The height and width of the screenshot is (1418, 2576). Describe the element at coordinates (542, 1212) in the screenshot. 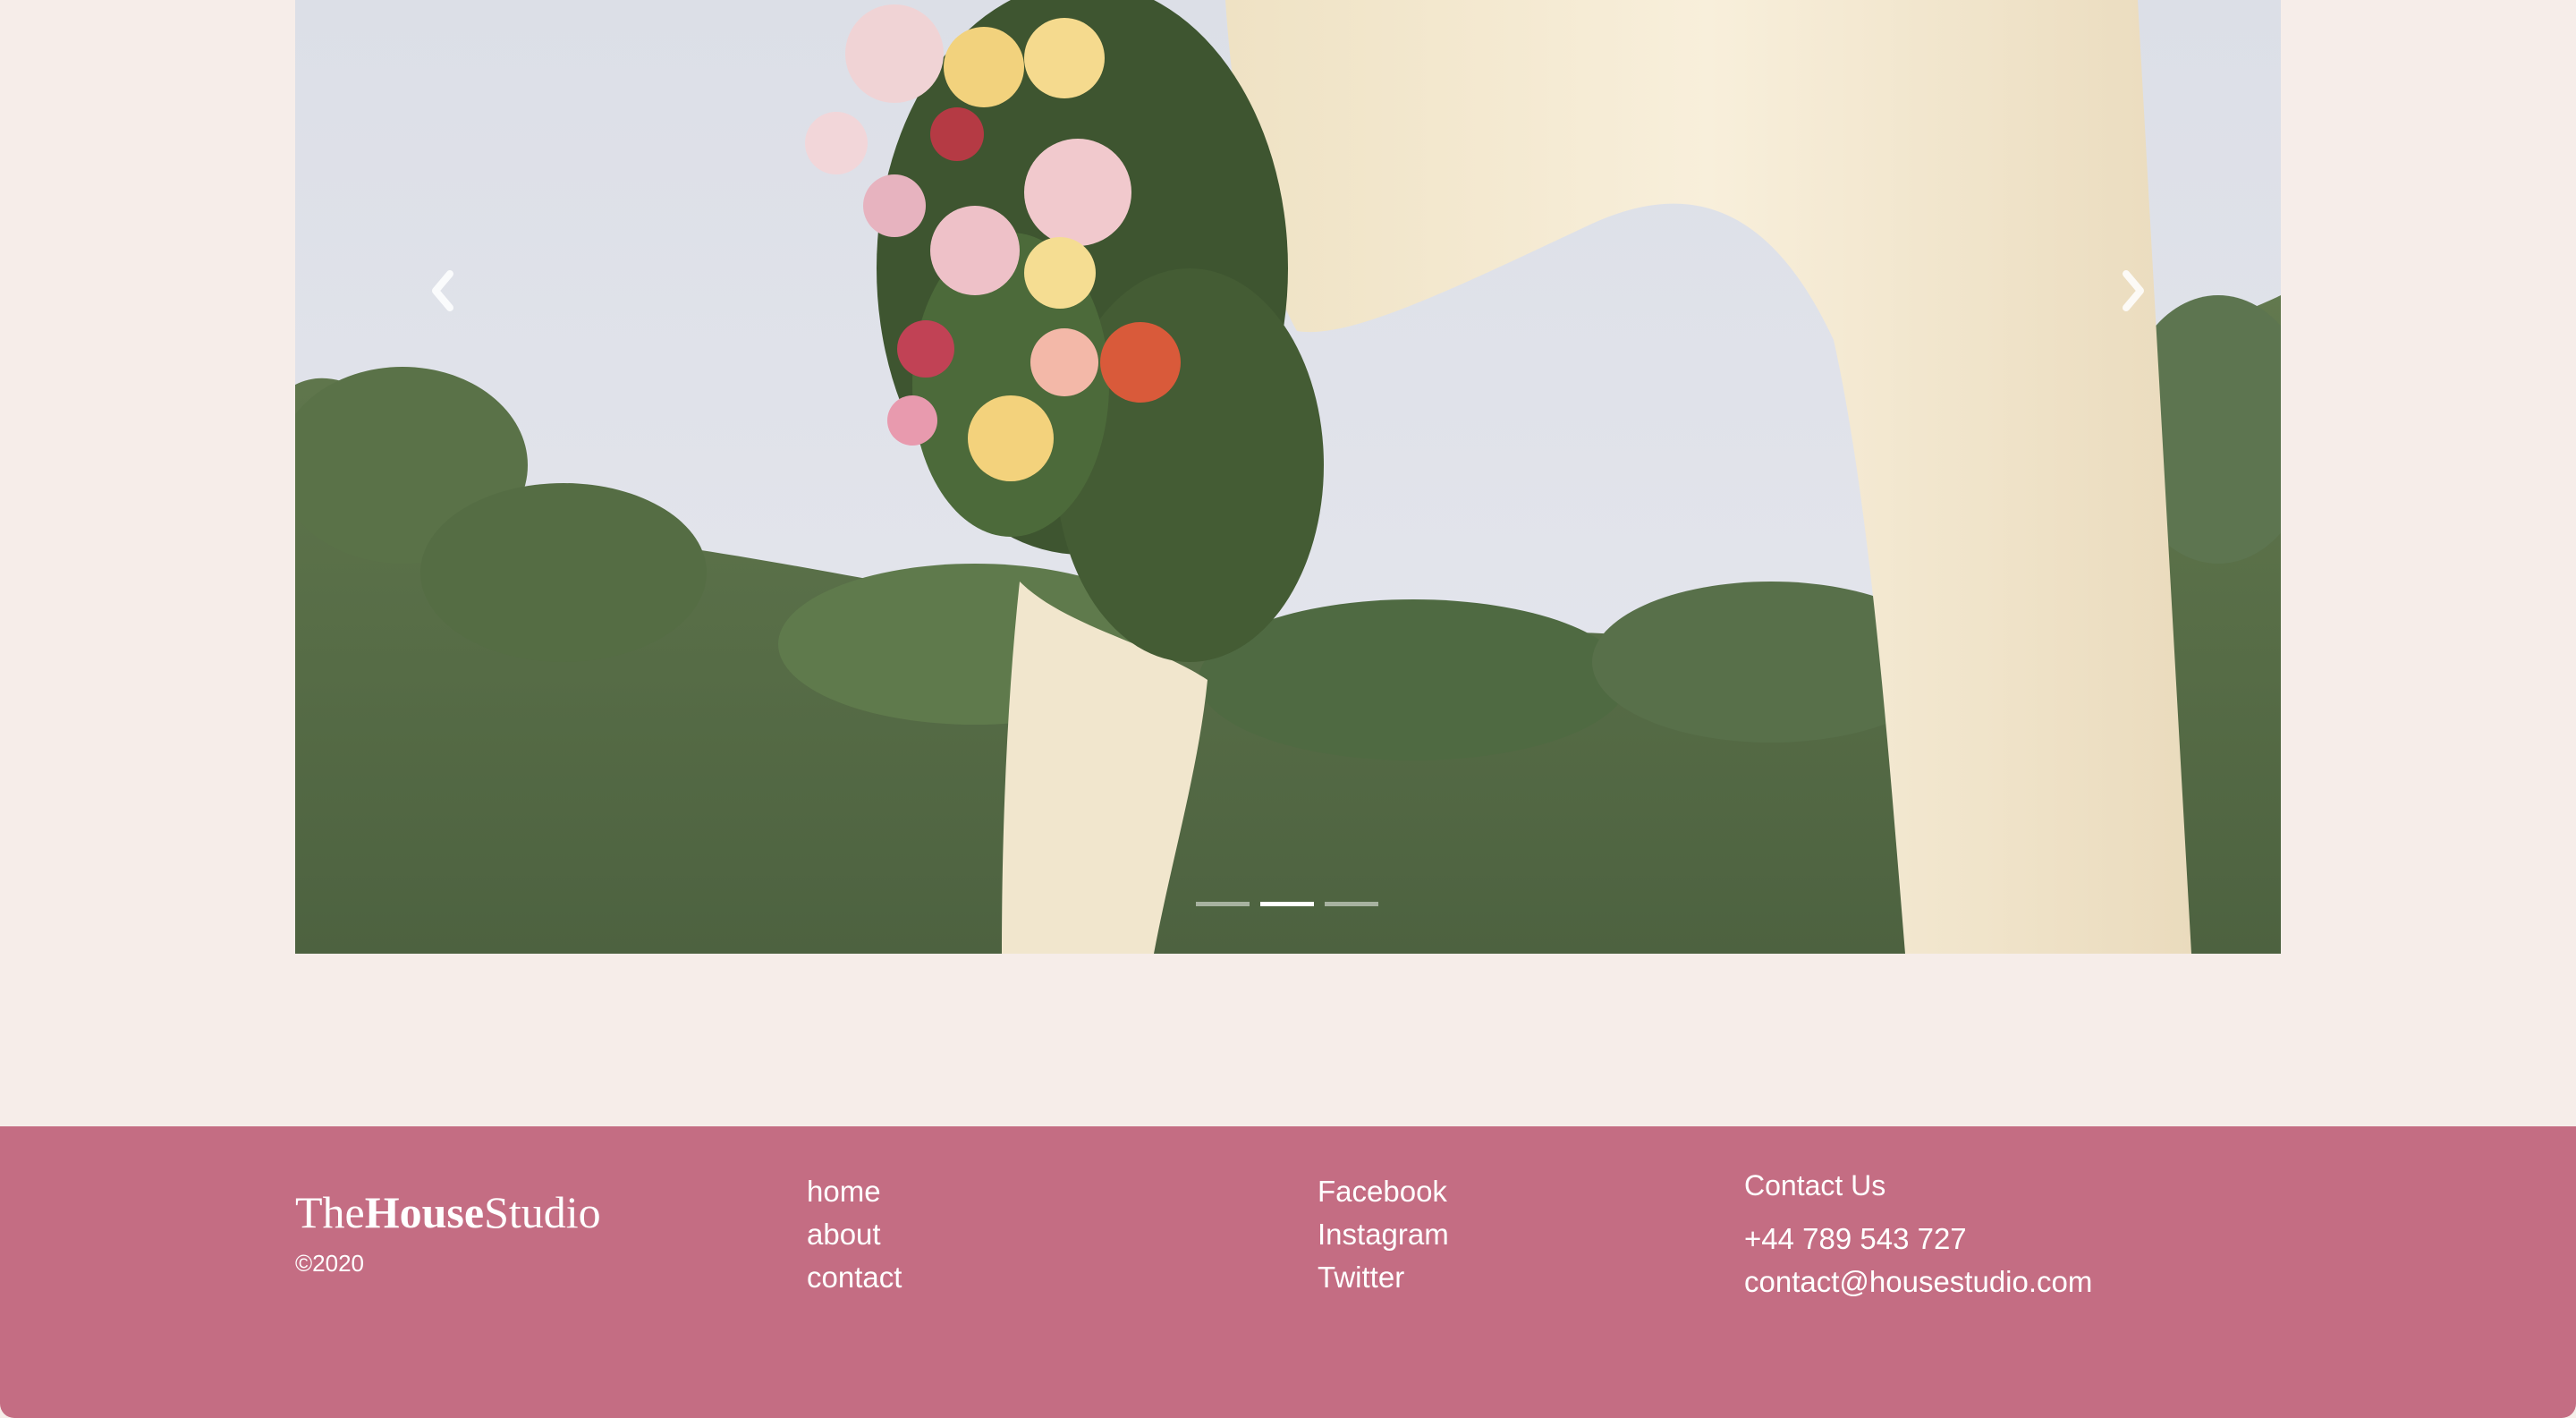

I see `logo-suffix: Studio` at that location.